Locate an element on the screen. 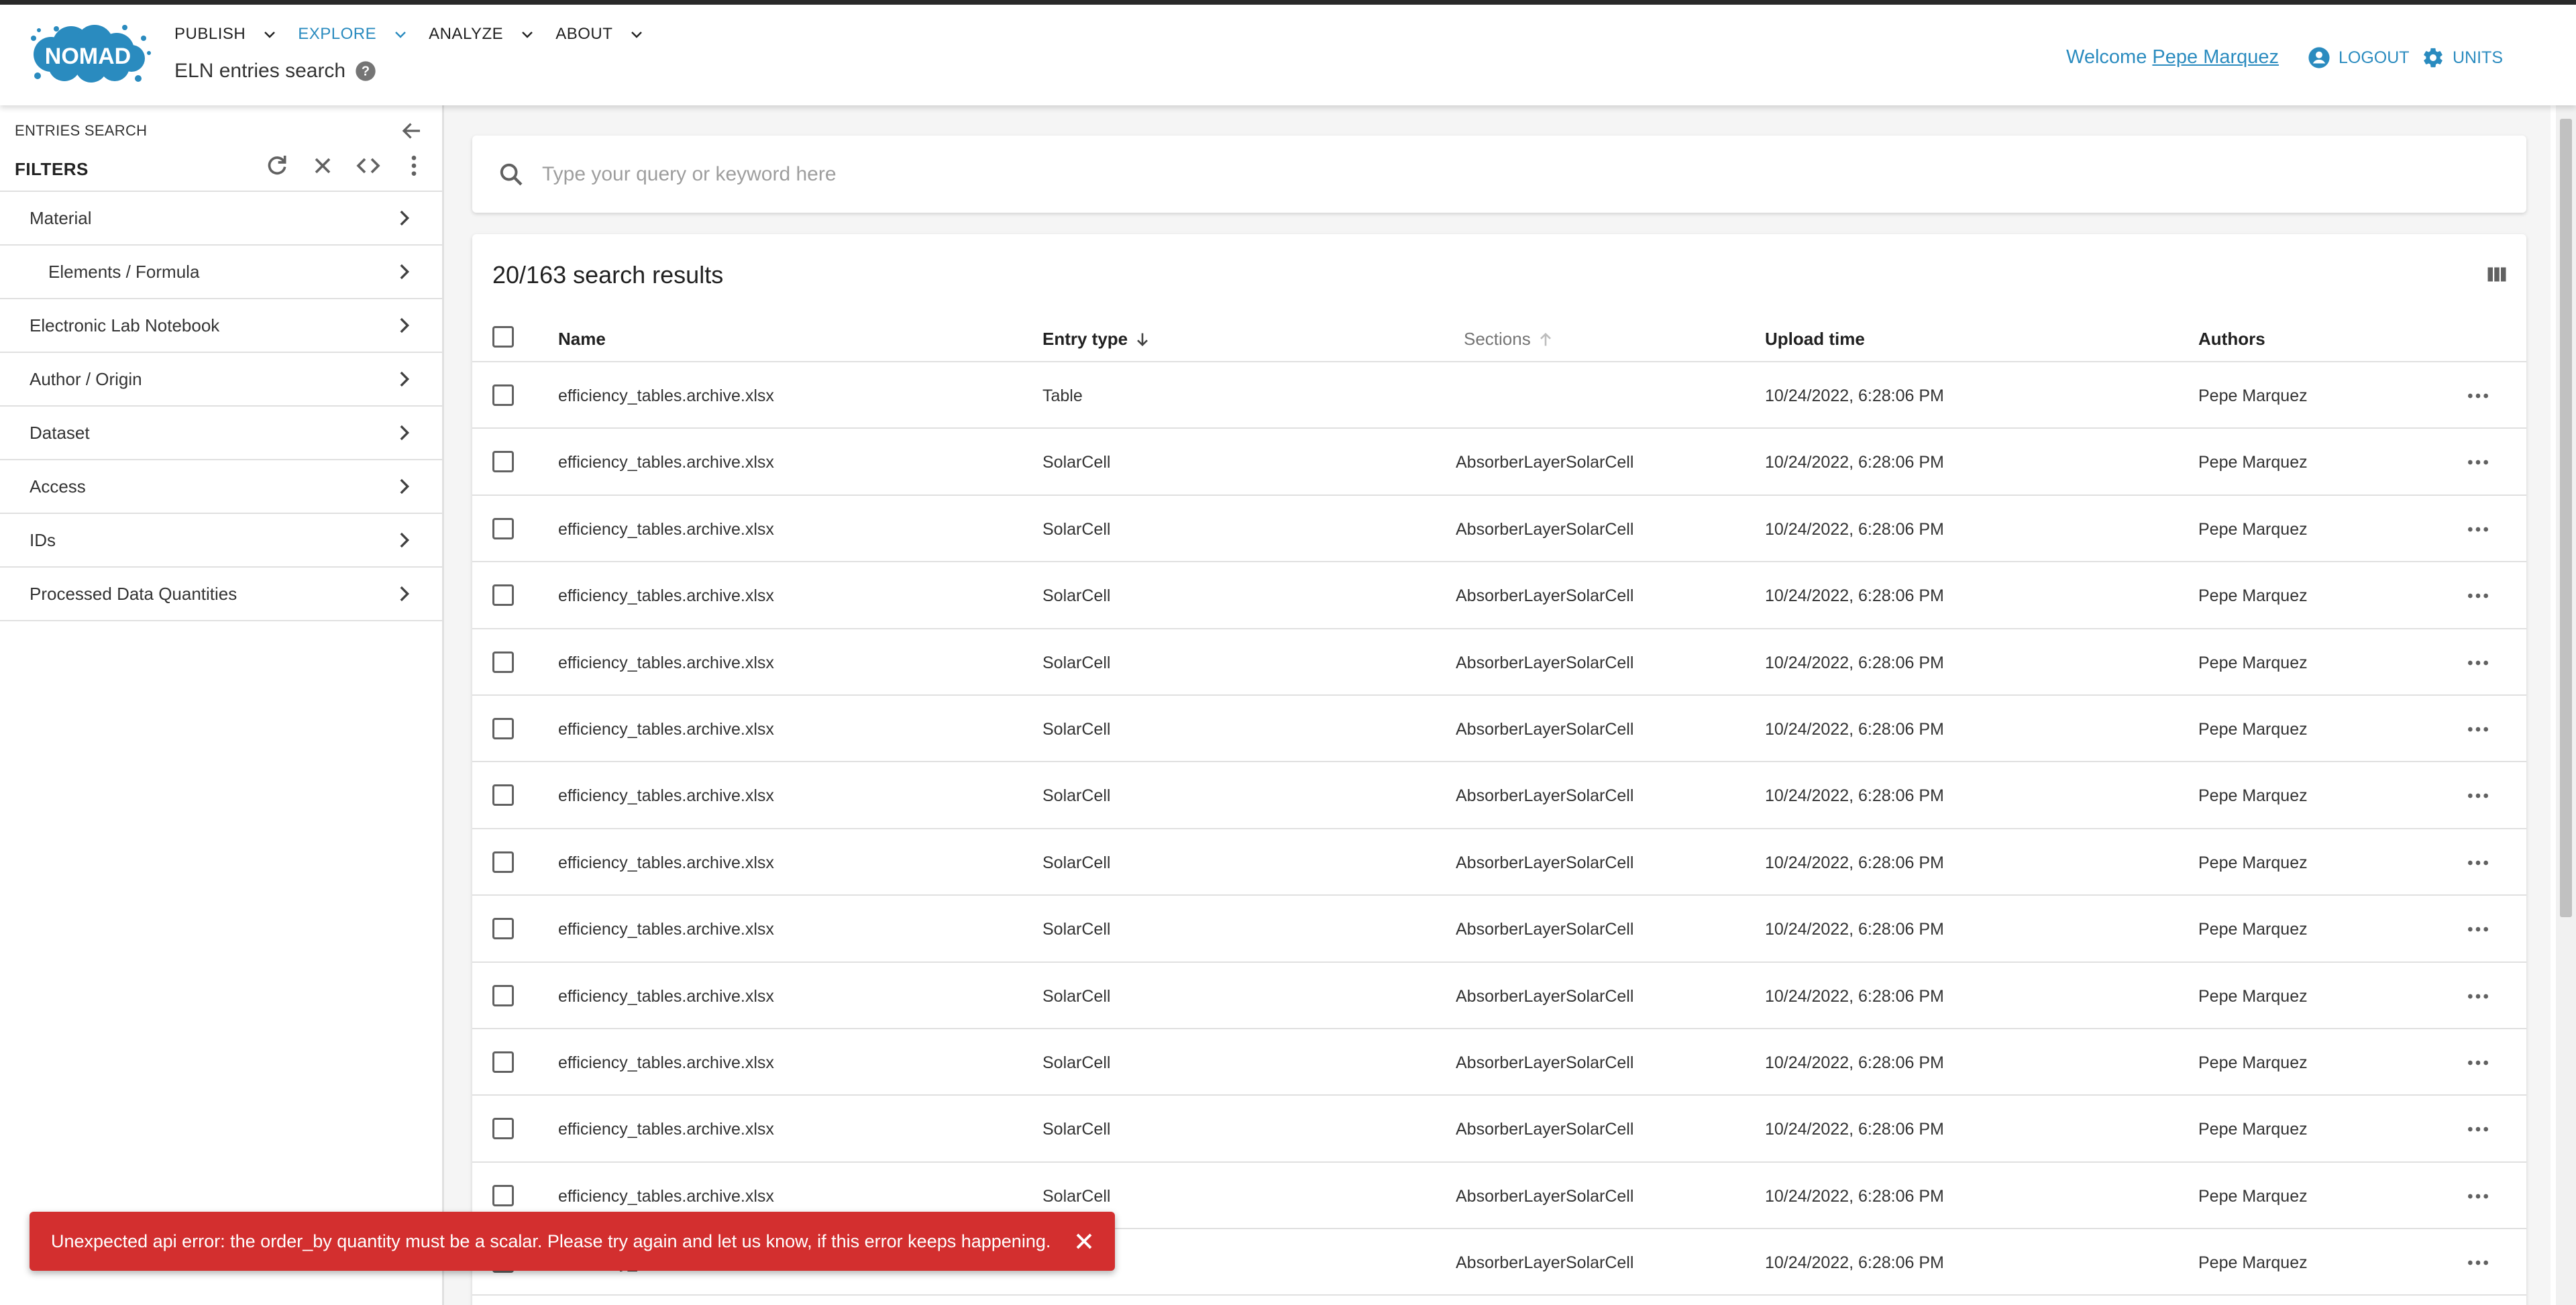 The height and width of the screenshot is (1305, 2576). scrollbar-thumb is located at coordinates (2566, 518).